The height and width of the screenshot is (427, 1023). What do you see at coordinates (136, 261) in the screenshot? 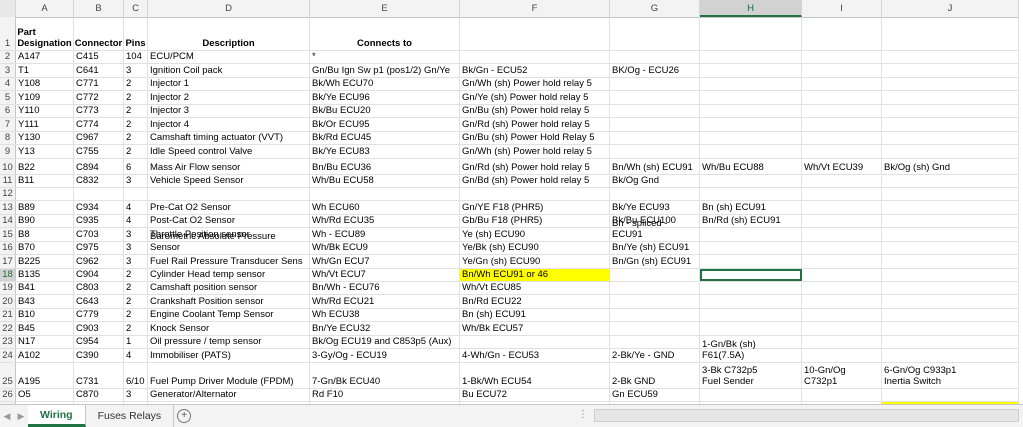
I see `cell-c17: 3` at bounding box center [136, 261].